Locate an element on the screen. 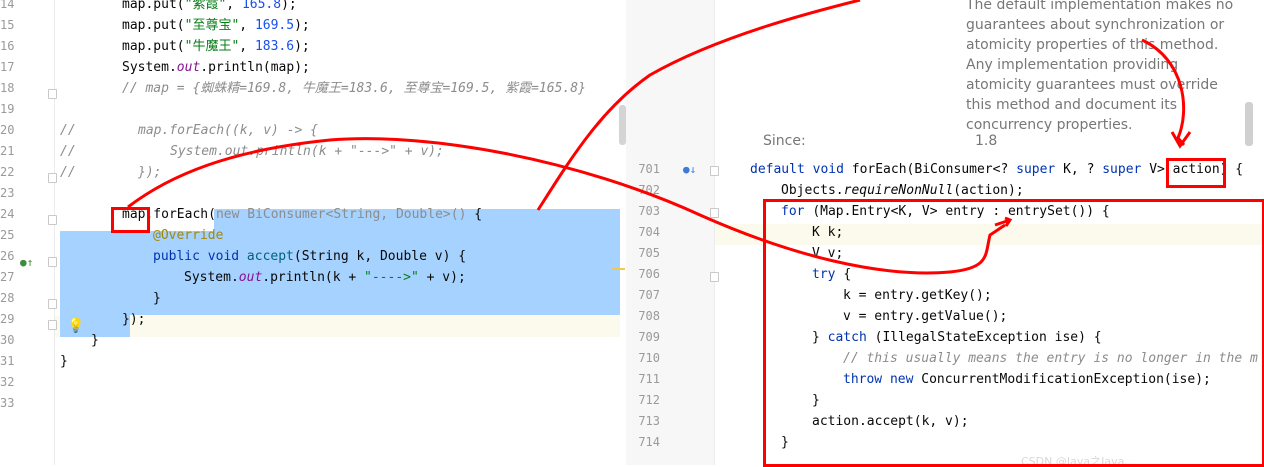 The width and height of the screenshot is (1264, 467). code-line-21: System.out.println(k + "--->" + v); is located at coordinates (307, 151).